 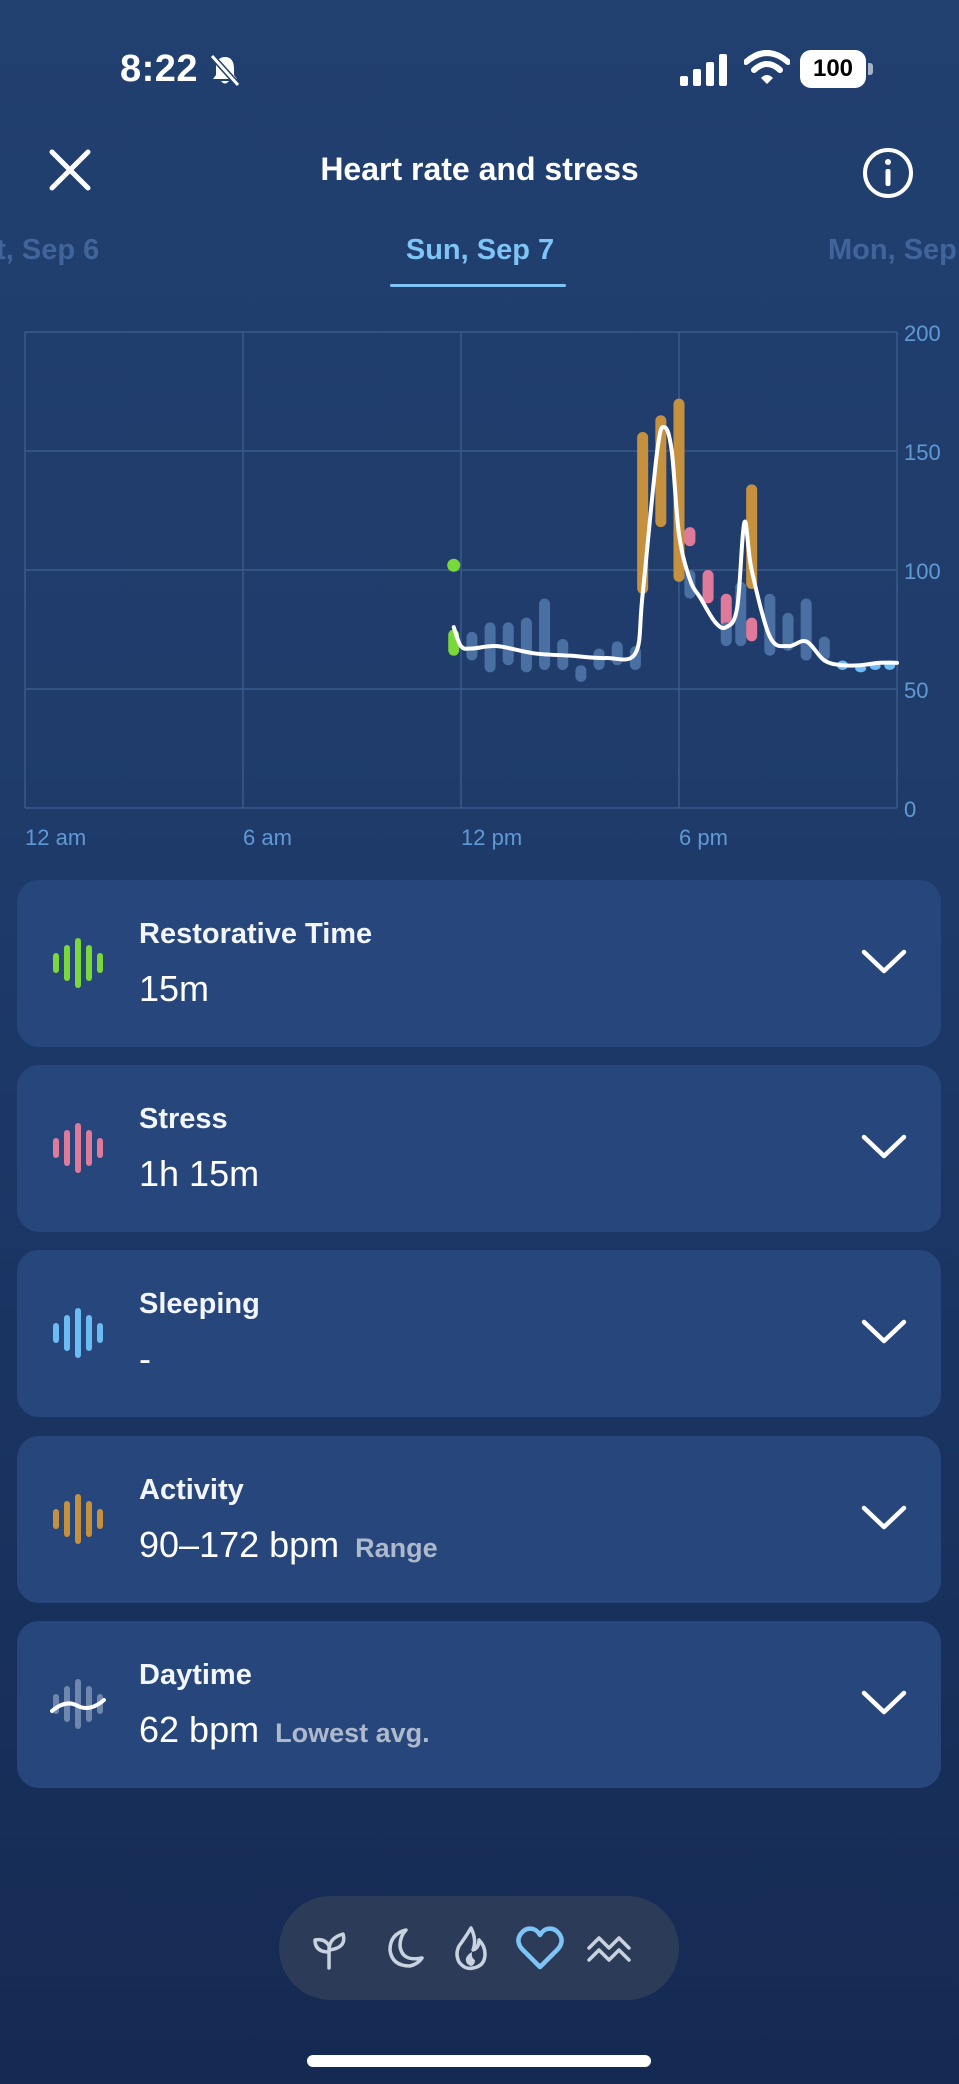 I want to click on y-tick-label: 150, so click(x=922, y=452).